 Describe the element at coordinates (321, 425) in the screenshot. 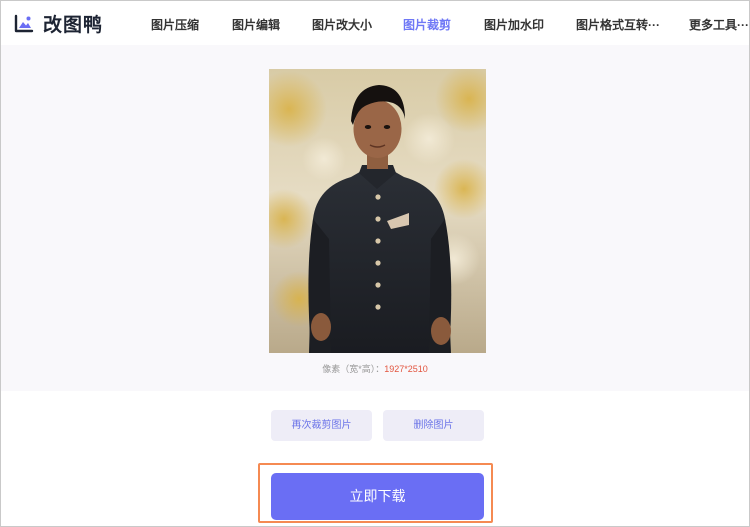

I see `recrop-button: 再次裁剪图片` at that location.